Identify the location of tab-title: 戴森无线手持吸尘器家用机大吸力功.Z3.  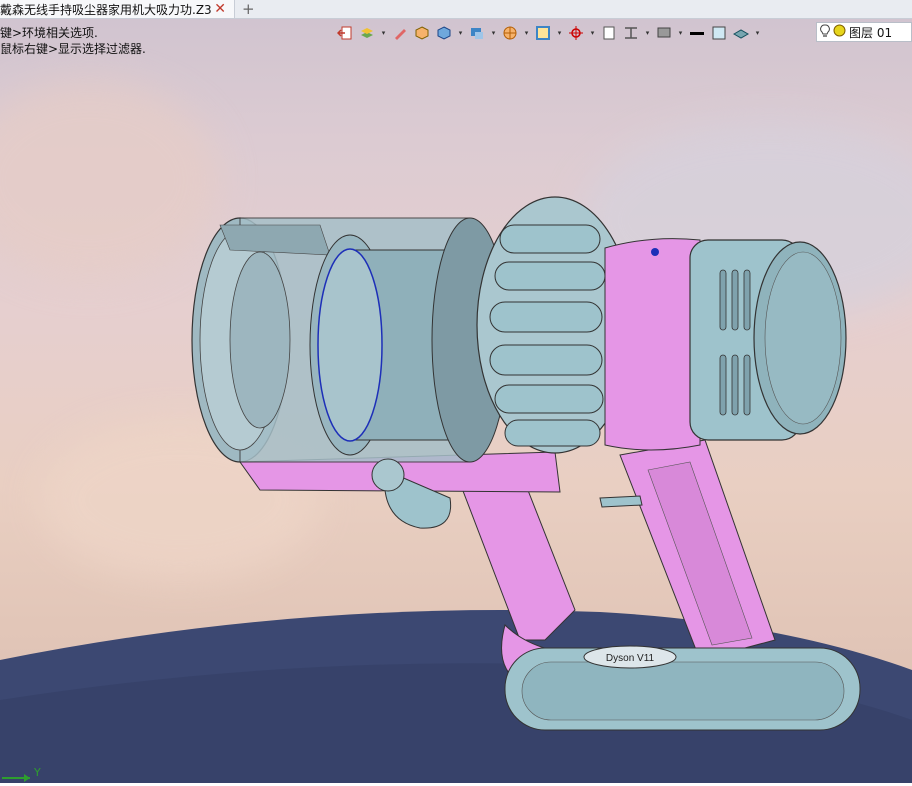
(106, 9).